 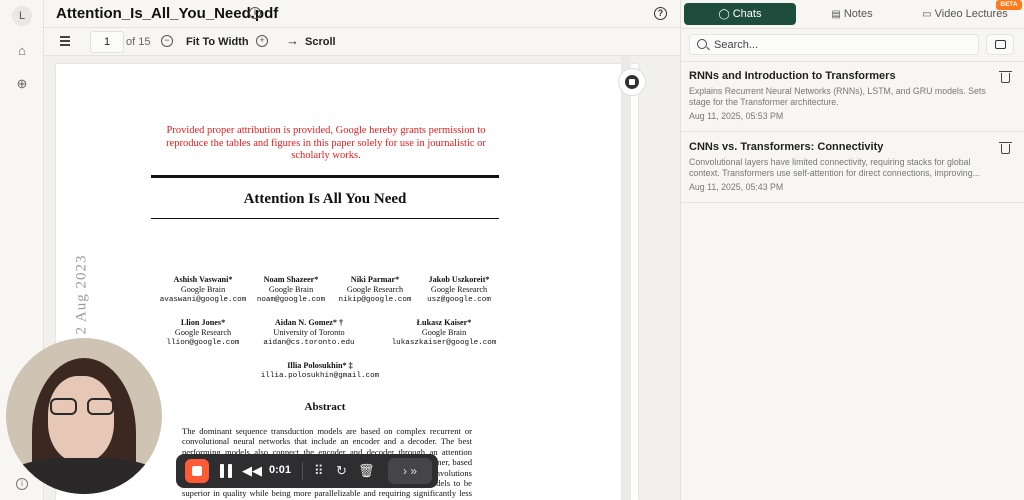 What do you see at coordinates (107, 42) in the screenshot?
I see `page-number-input: 1` at bounding box center [107, 42].